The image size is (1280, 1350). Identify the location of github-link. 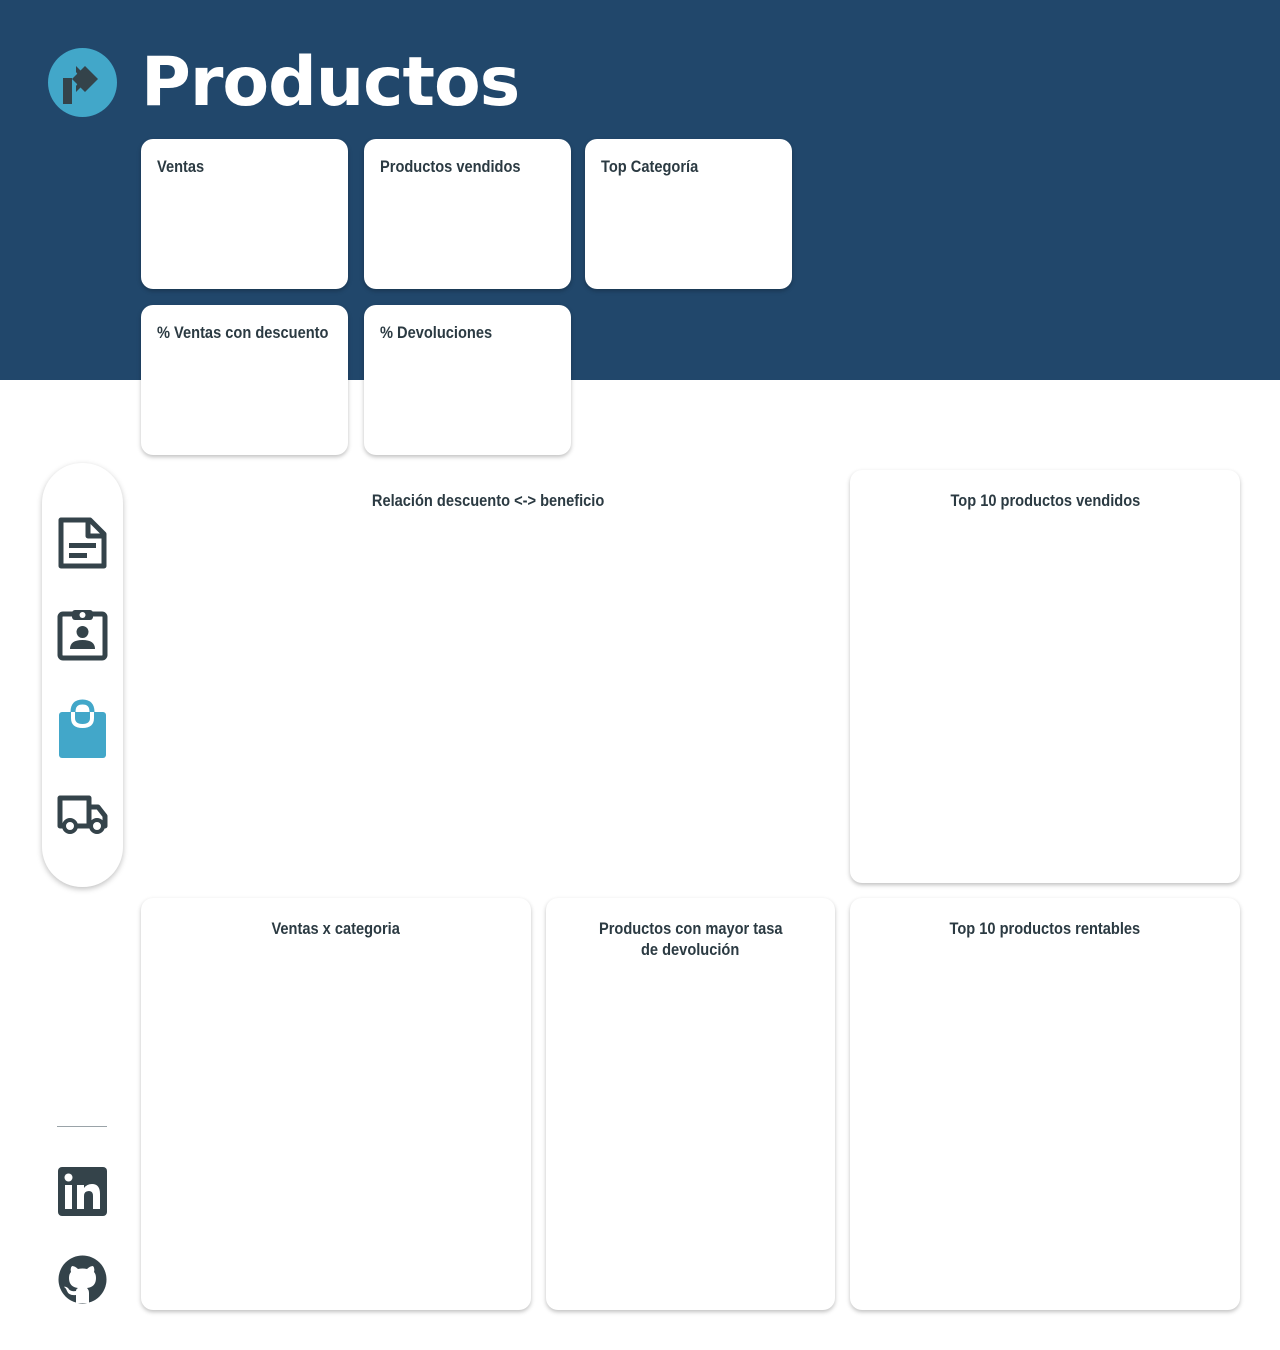
(82, 1279).